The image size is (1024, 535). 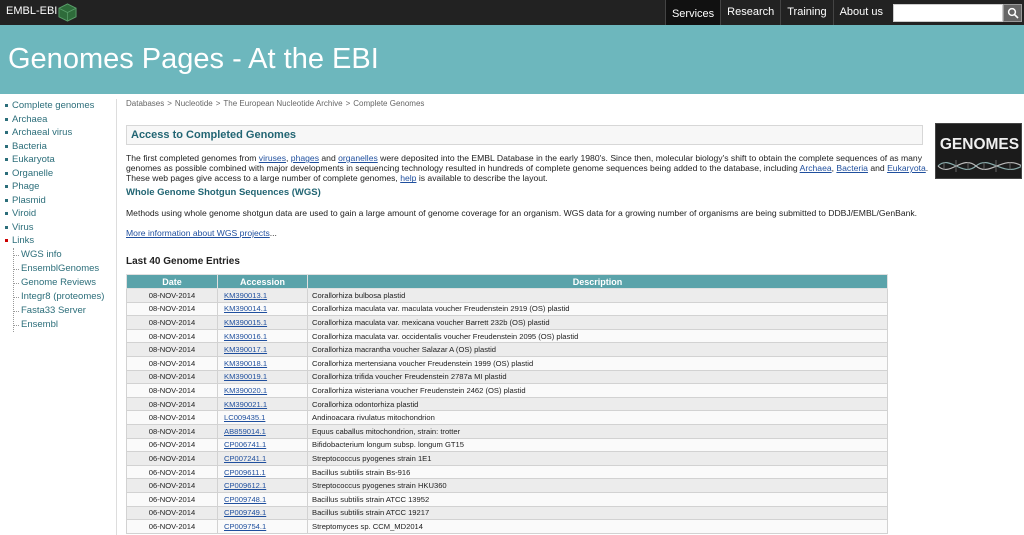 What do you see at coordinates (65, 311) in the screenshot?
I see `sidebar-subitem-fasta33-server: Fasta33 Server` at bounding box center [65, 311].